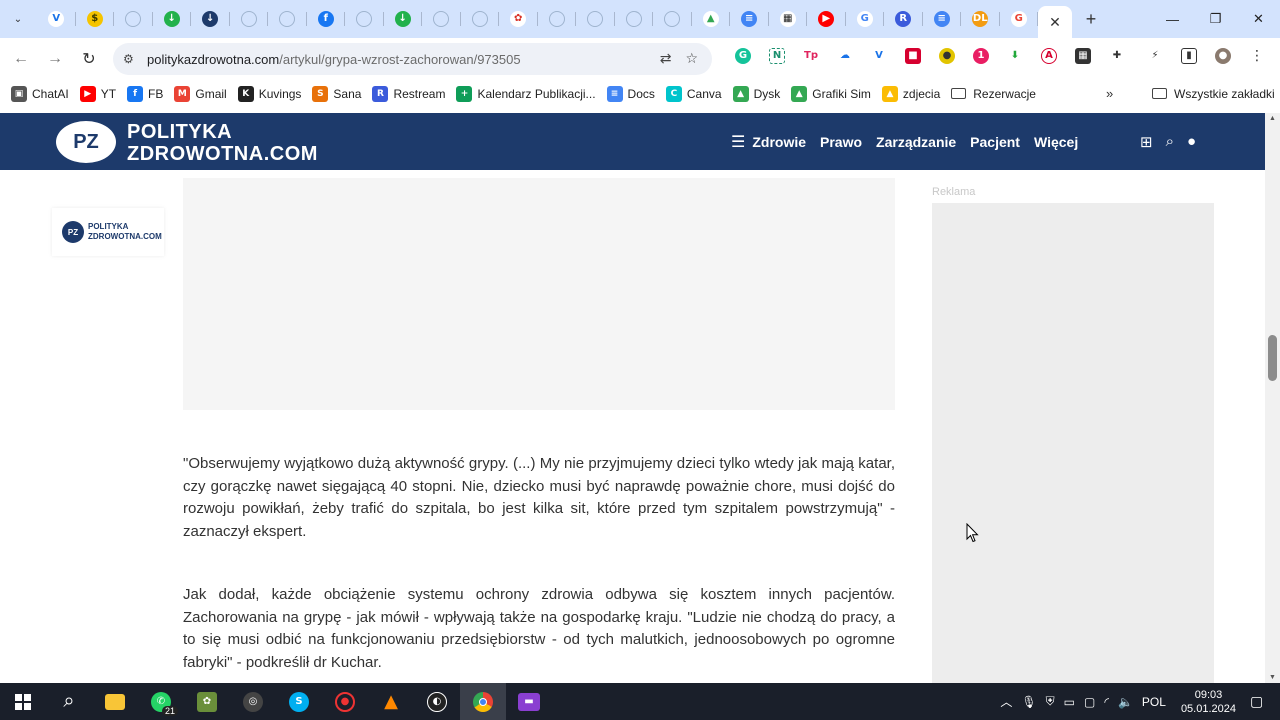  I want to click on whatsapp-icon: ✆ 21, so click(161, 701).